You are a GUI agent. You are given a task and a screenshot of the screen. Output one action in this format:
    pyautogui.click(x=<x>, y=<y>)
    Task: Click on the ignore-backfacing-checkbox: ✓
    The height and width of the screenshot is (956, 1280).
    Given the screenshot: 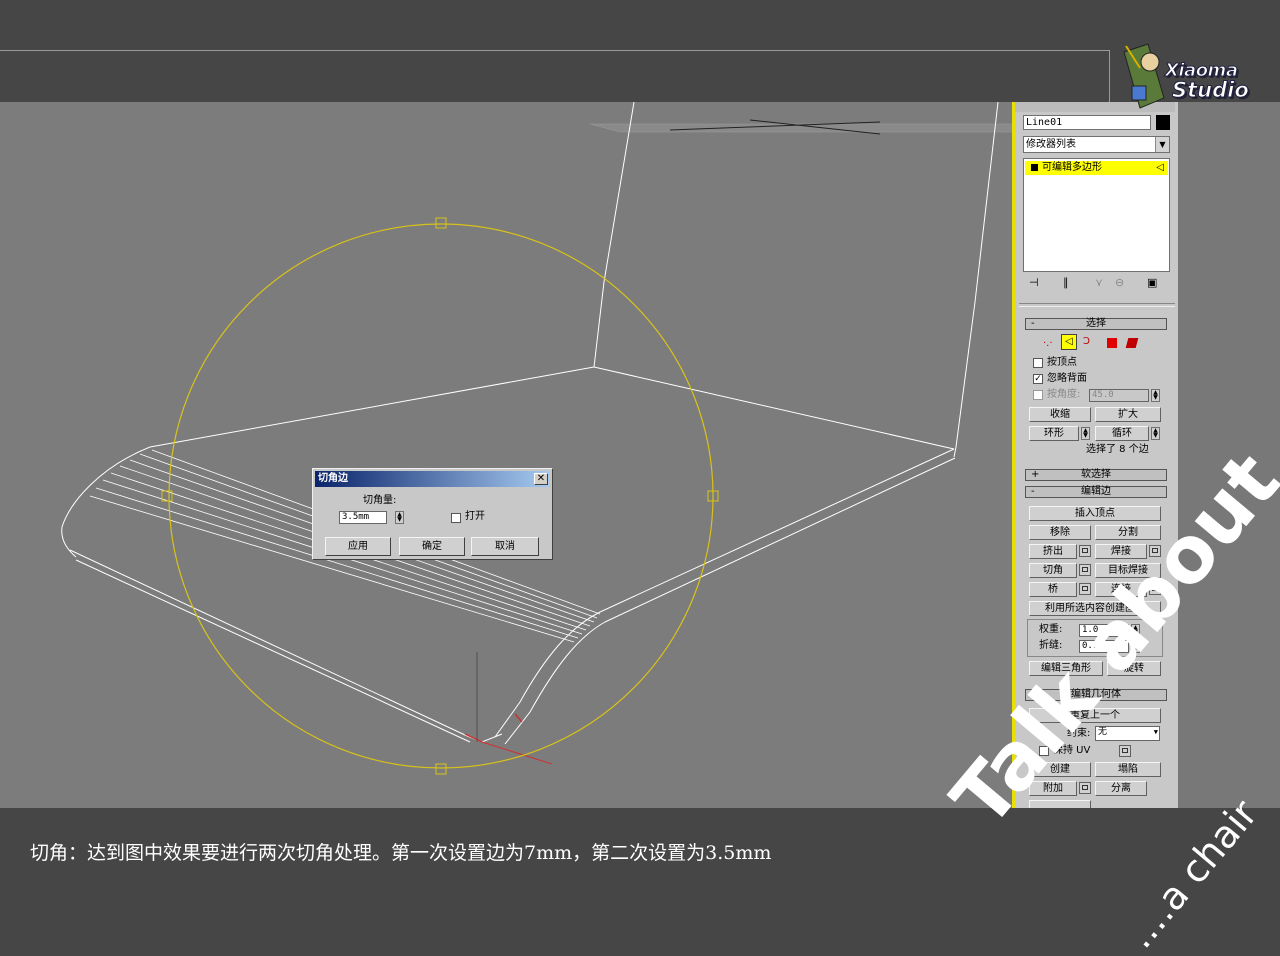 What is the action you would take?
    pyautogui.click(x=1038, y=379)
    